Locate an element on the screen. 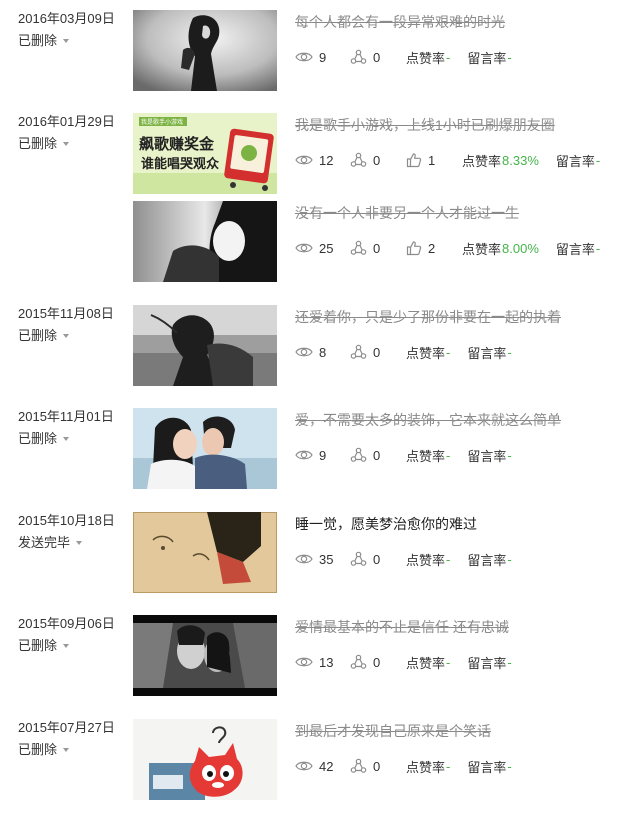  article-stats: 8 0 点赞率 - 留言率 - is located at coordinates (403, 352).